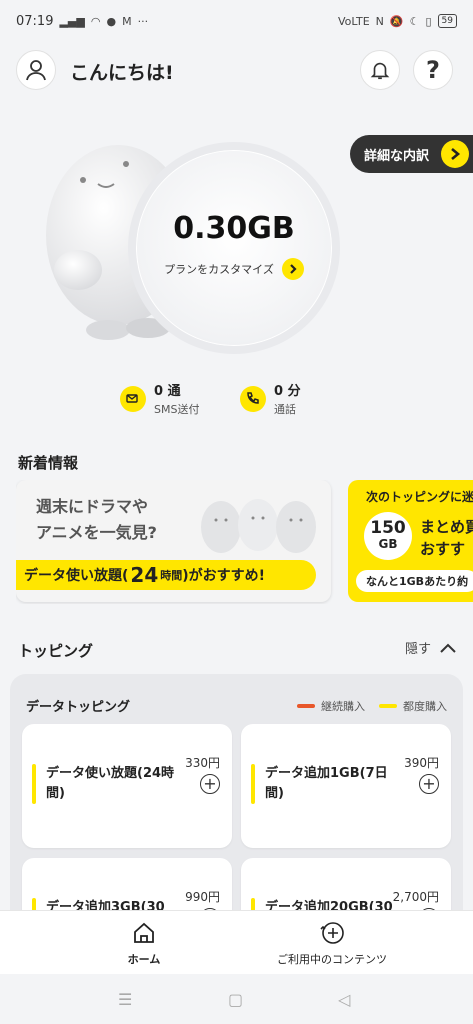 This screenshot has width=473, height=1024. What do you see at coordinates (76, 576) in the screenshot?
I see `bar-prefix: データ使い放題(` at bounding box center [76, 576].